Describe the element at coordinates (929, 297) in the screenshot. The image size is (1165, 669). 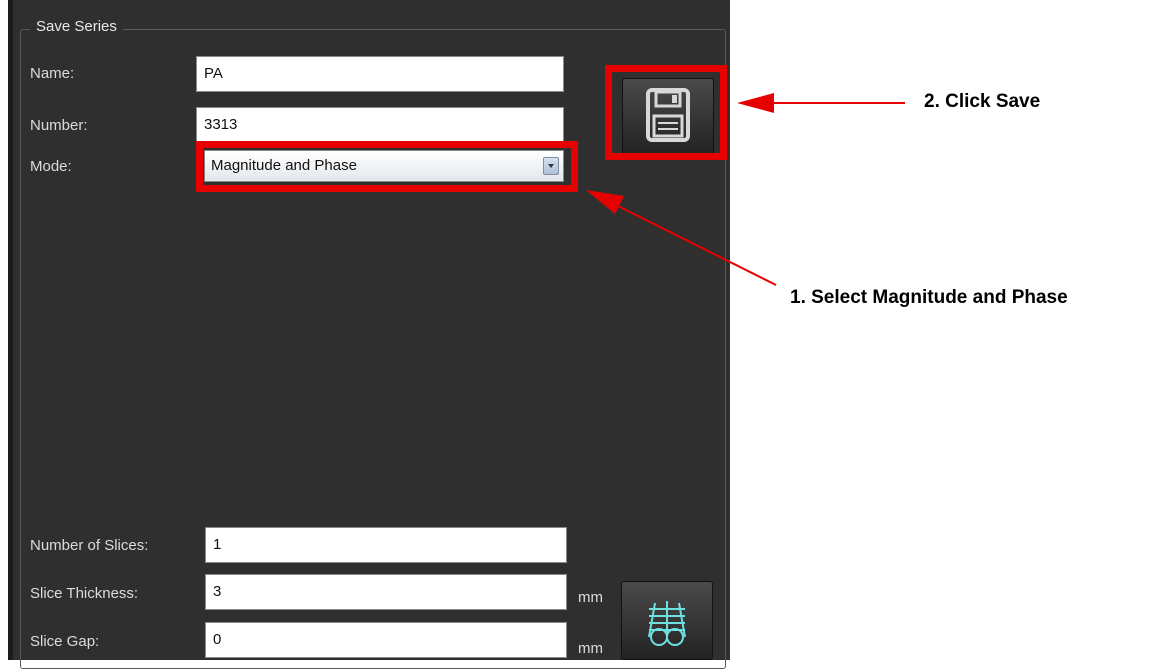
I see `callout-select-mode: 1. Select Magnitude and Phase` at that location.